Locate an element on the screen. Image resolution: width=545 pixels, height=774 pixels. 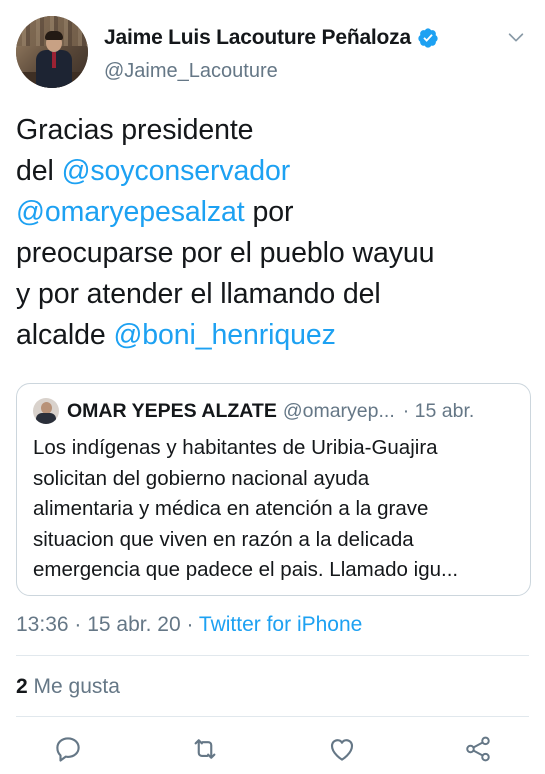
quoted-author-avatar is located at coordinates (46, 411).